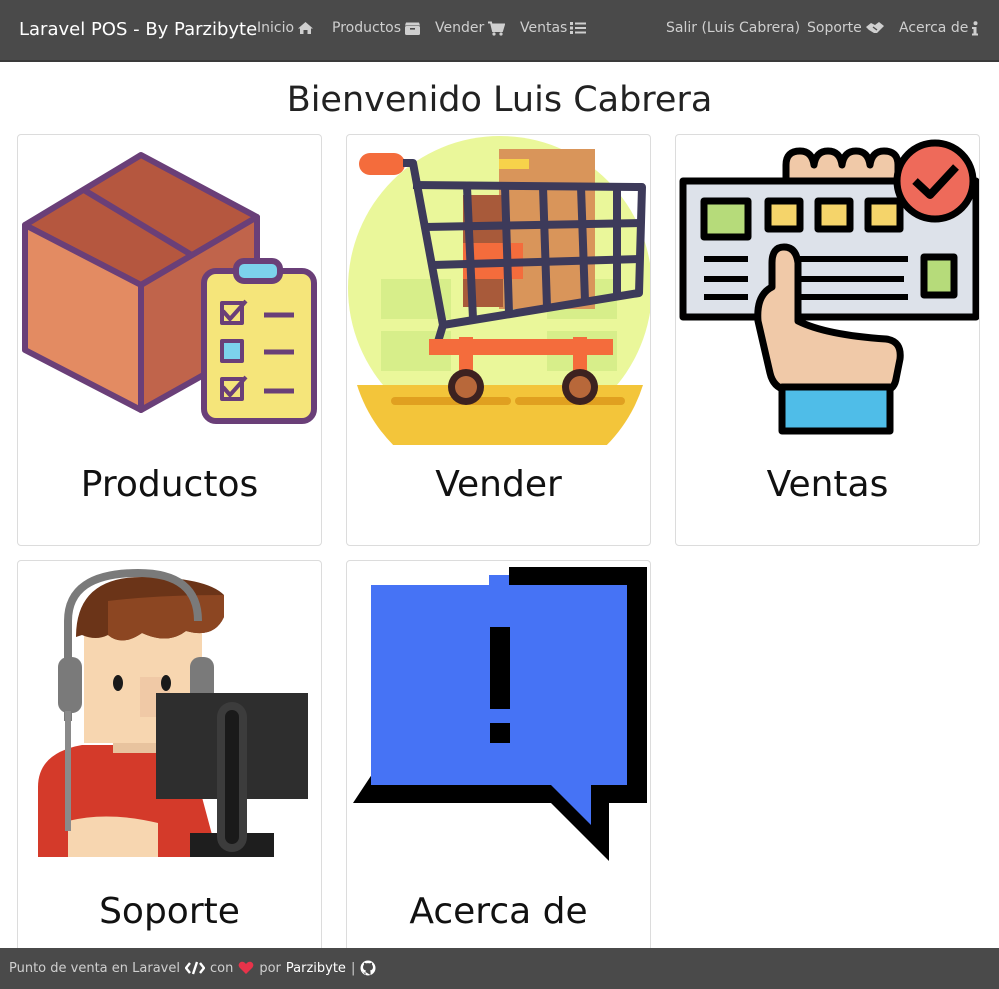  Describe the element at coordinates (316, 968) in the screenshot. I see `author-link: Parzibyte` at that location.